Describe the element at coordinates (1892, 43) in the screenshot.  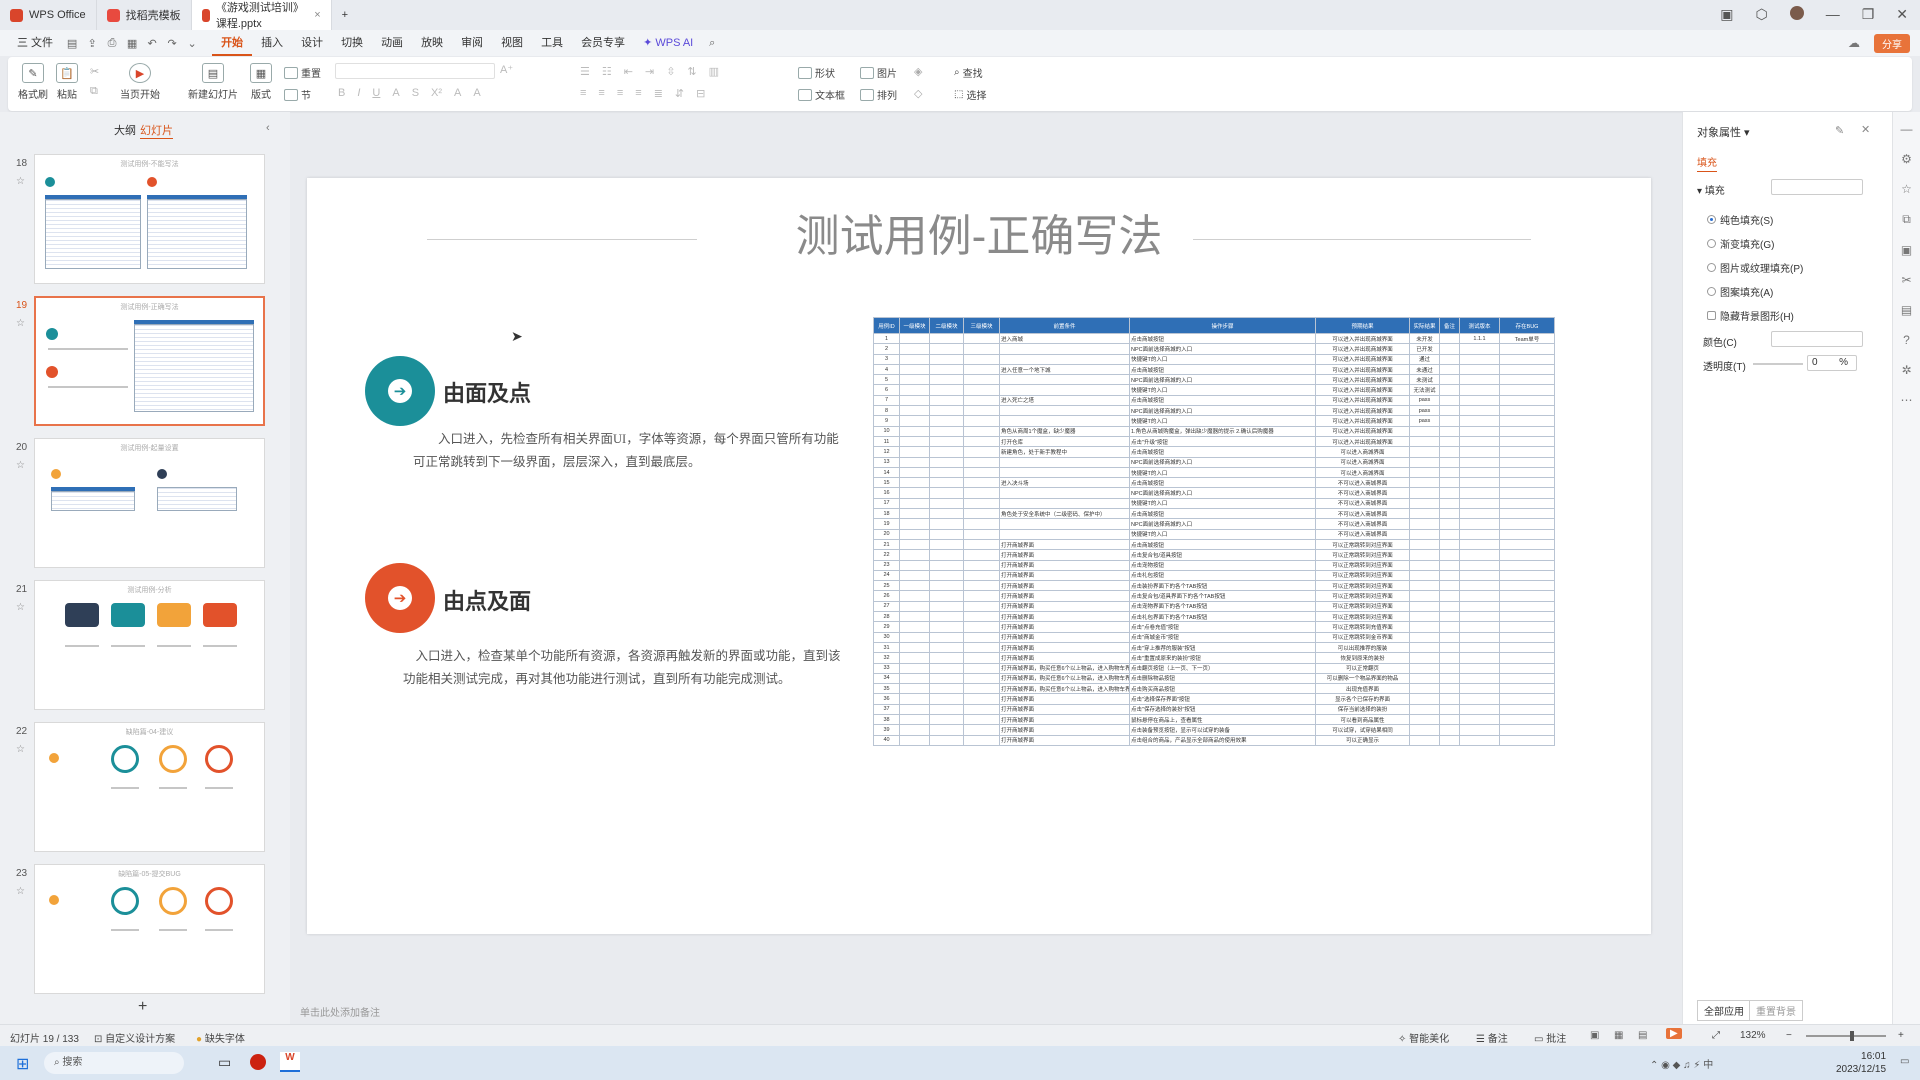
I see `share-button: 分享` at that location.